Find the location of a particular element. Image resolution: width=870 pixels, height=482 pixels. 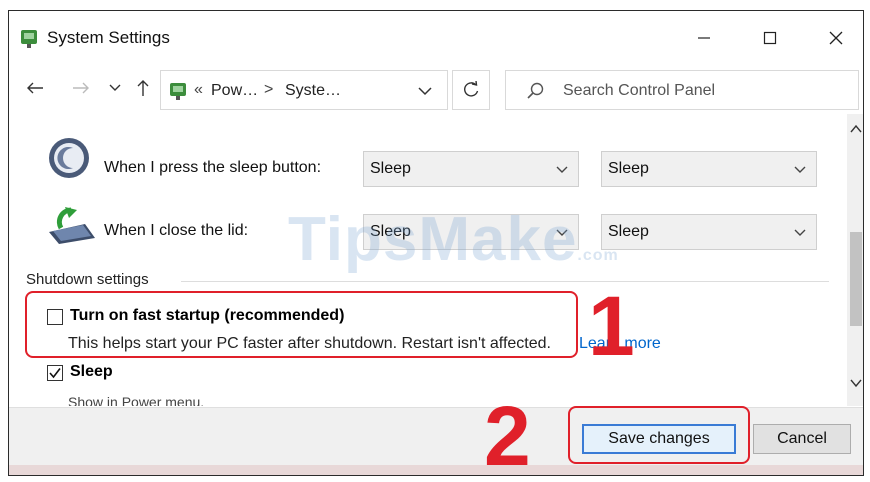

annotation-step-2: 2 is located at coordinates (507, 435).